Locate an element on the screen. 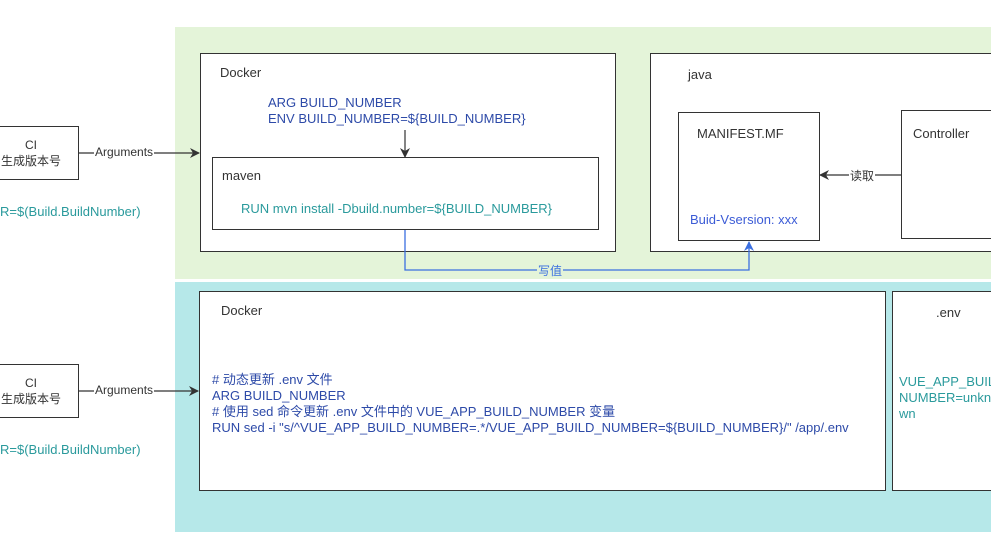 This screenshot has height=558, width=991. arguments-label-bottom: Arguments is located at coordinates (124, 390).